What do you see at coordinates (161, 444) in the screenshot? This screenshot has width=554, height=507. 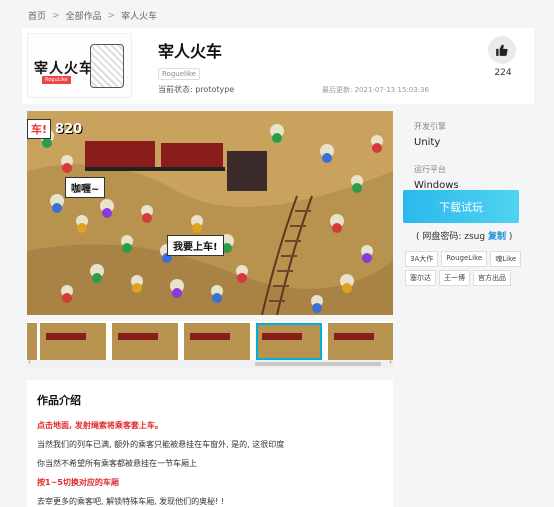 I see `intro-line: 当然我们的列车已满, 额外的乘客只能被悬挂在车窗外, 是的, 这很印度` at bounding box center [161, 444].